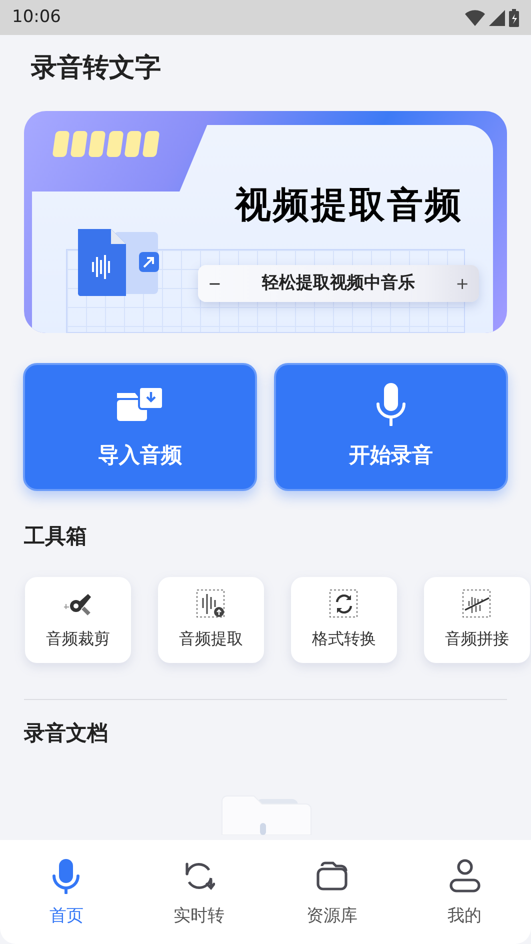 The height and width of the screenshot is (944, 531). Describe the element at coordinates (338, 283) in the screenshot. I see `banner-subtitle: 轻松提取视频中音乐` at that location.